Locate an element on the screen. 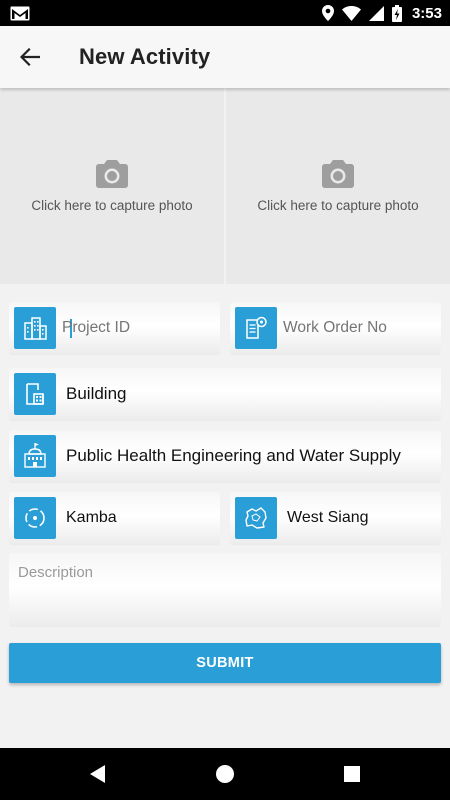 This screenshot has width=450, height=800. capture-photo-1: Click here to capture photo is located at coordinates (112, 186).